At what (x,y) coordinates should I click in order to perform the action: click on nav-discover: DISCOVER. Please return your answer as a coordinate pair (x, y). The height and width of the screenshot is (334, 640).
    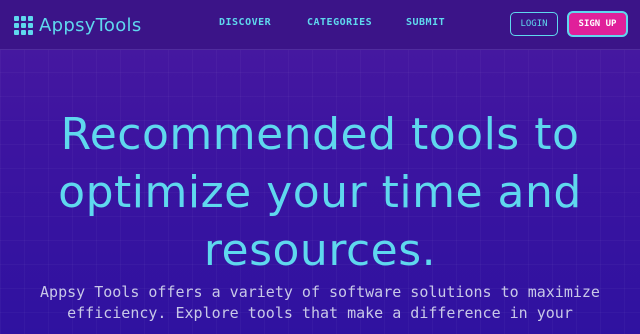
    Looking at the image, I should click on (245, 22).